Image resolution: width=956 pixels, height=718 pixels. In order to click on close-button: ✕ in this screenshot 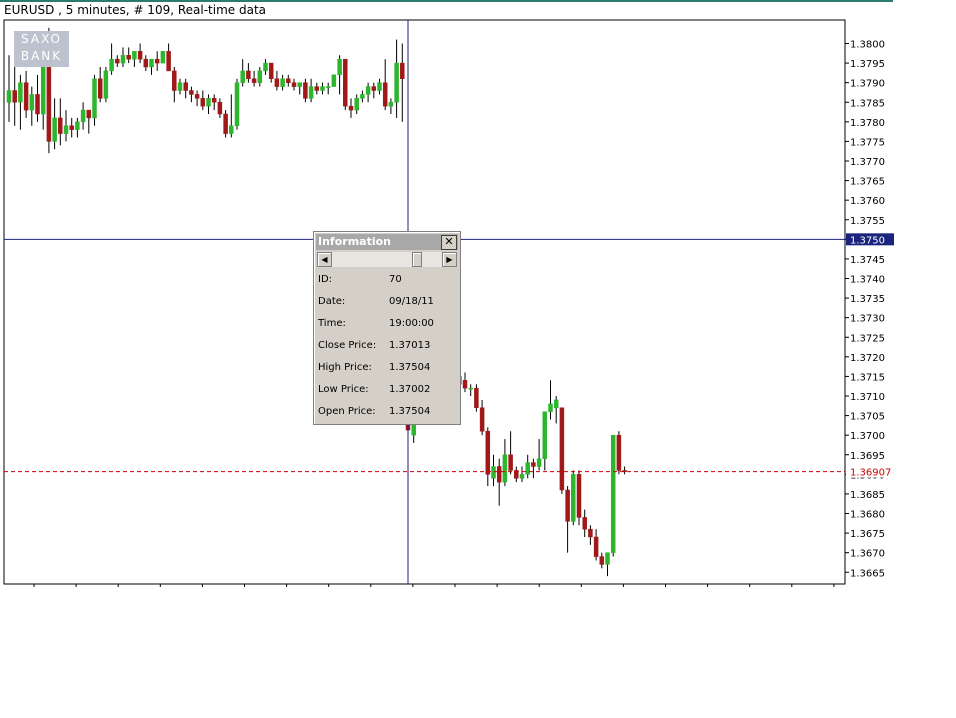, I will do `click(449, 242)`.